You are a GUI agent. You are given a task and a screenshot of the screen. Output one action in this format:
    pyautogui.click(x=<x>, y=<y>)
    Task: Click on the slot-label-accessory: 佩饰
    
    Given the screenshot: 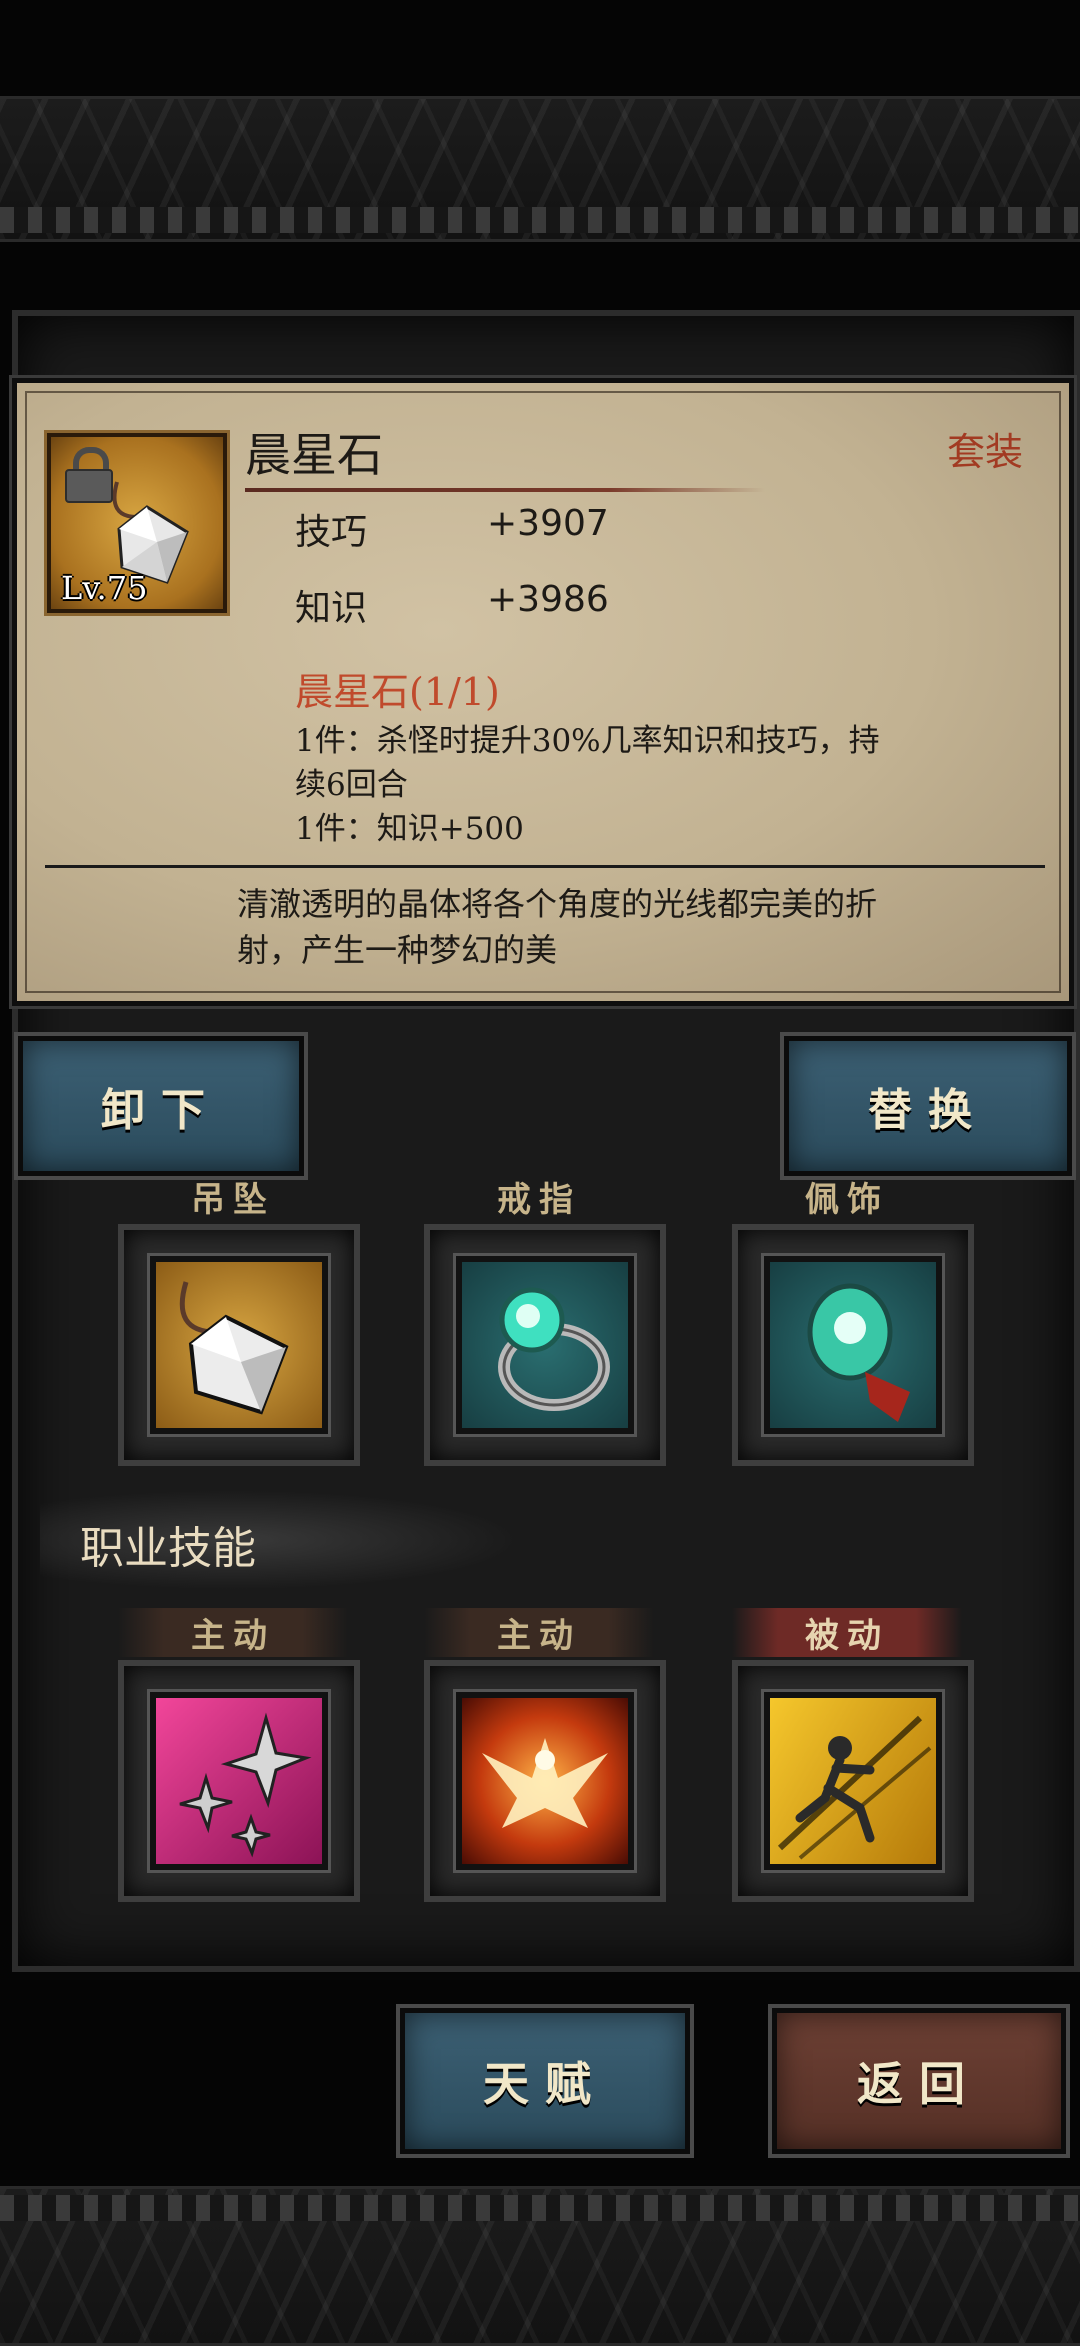 What is the action you would take?
    pyautogui.click(x=847, y=1200)
    